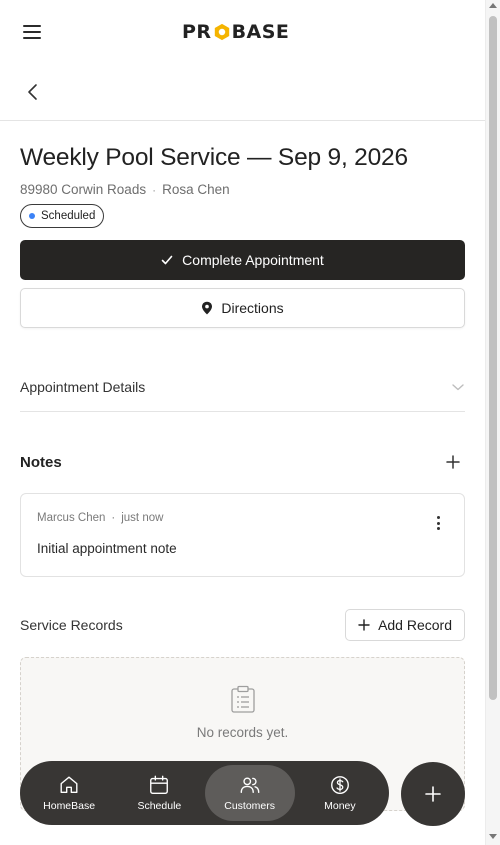 This screenshot has height=845, width=500. Describe the element at coordinates (107, 548) in the screenshot. I see `note-text: Initial appointment note` at that location.